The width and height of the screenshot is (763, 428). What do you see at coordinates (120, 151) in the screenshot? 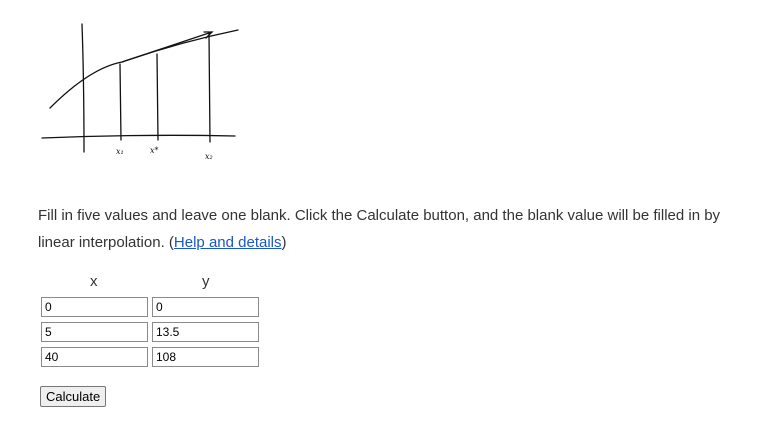
I see `diagram-label-x1: x₁` at bounding box center [120, 151].